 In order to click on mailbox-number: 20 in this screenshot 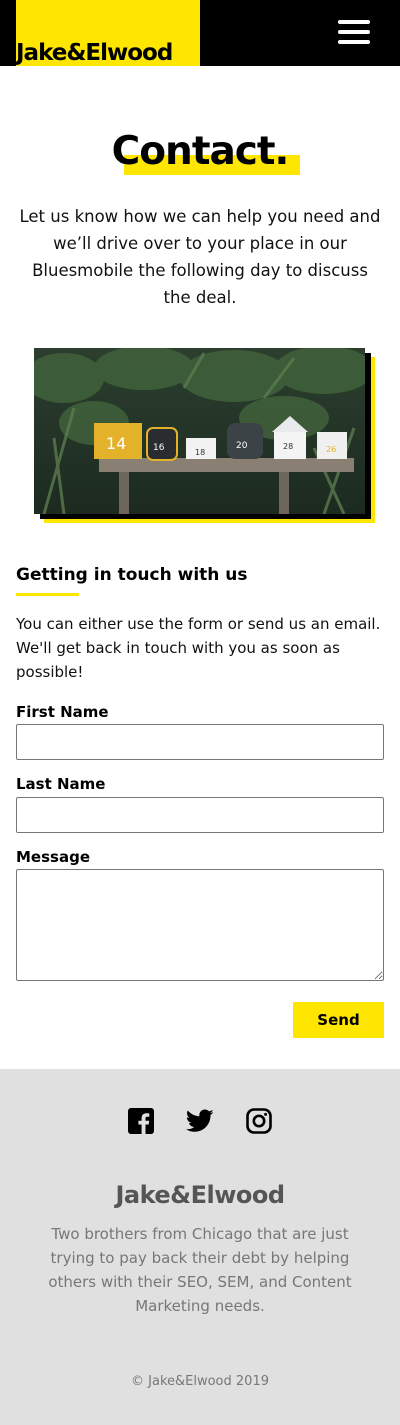, I will do `click(242, 446)`.